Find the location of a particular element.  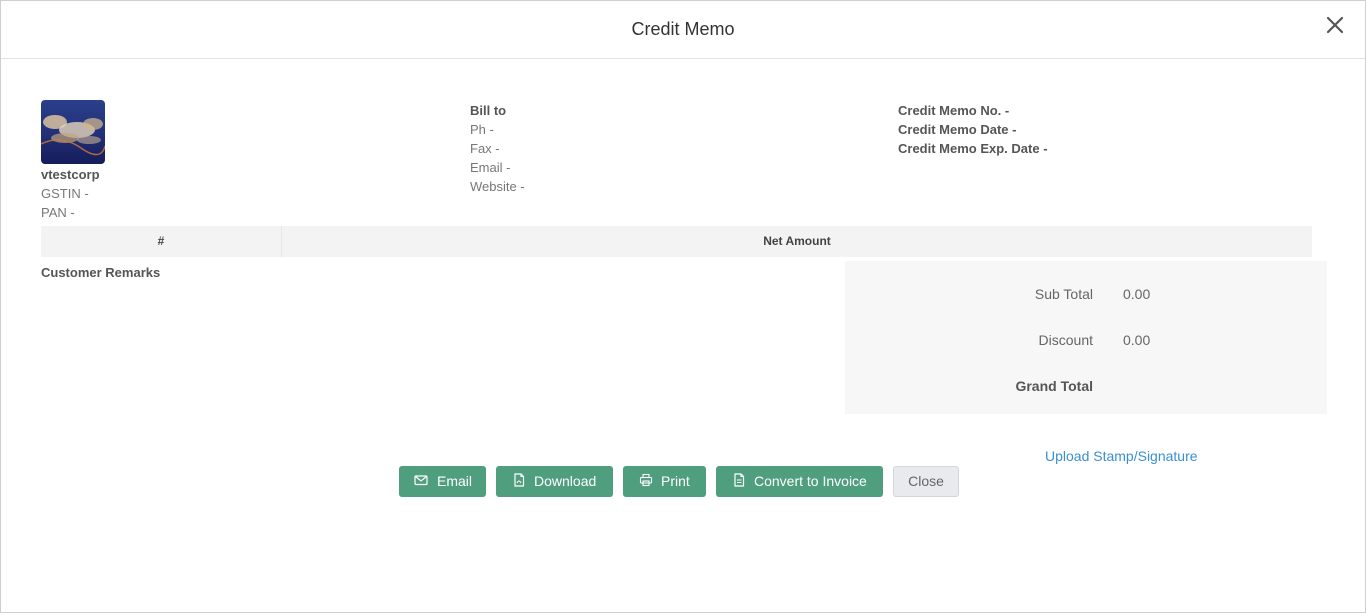

bill-to-phone: Ph - is located at coordinates (482, 129).